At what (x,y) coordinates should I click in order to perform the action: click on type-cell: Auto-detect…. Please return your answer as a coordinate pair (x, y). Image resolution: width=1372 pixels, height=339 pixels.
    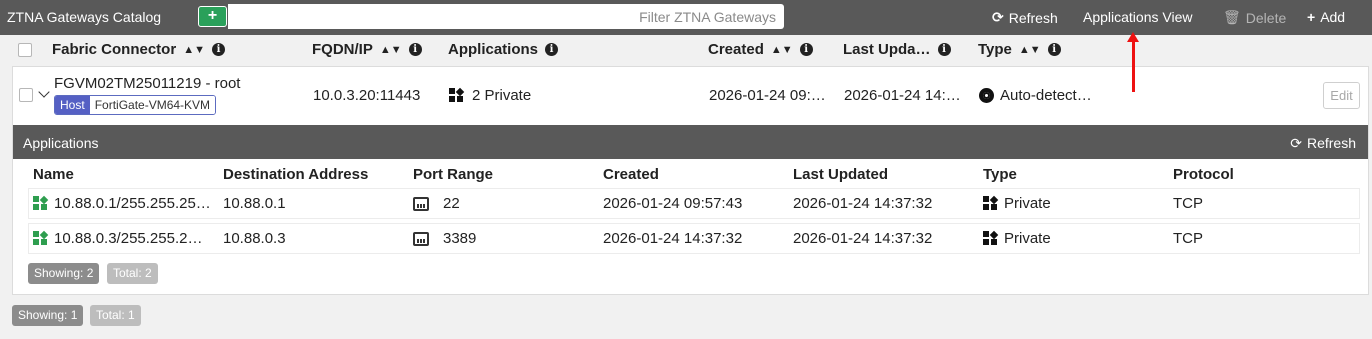
    Looking at the image, I should click on (1035, 95).